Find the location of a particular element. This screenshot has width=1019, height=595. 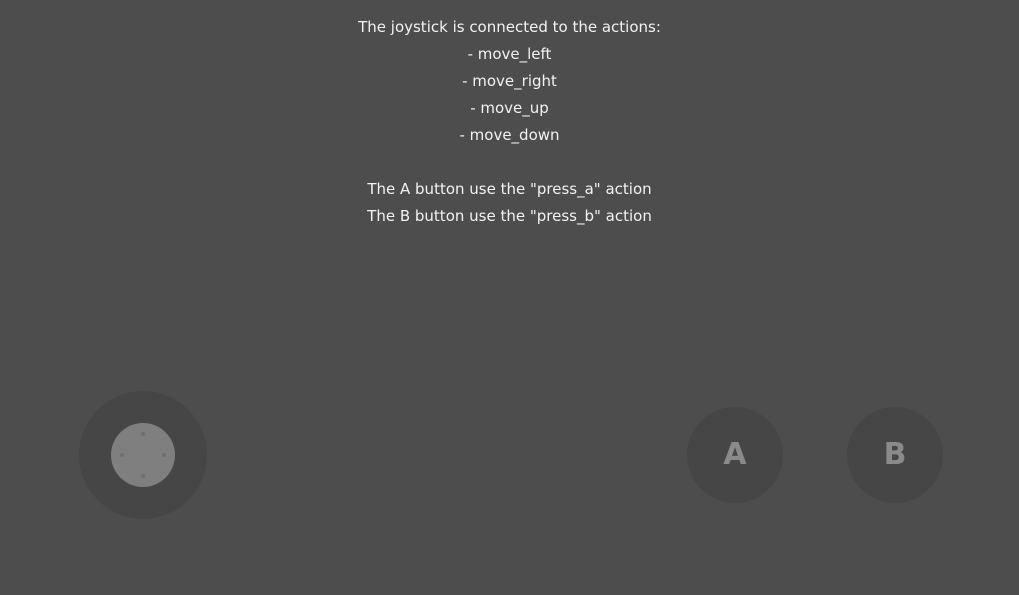

instruction-line-button-a: The A button use the "press_a" action is located at coordinates (509, 189).